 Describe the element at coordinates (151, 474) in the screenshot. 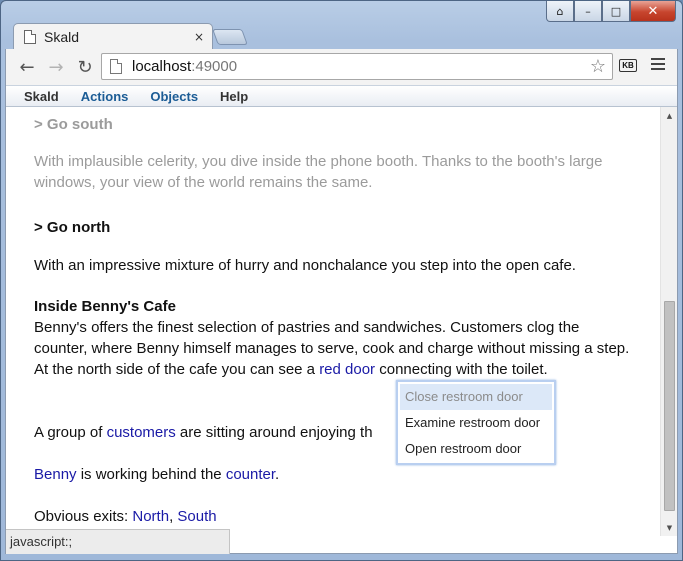

I see `benny-text: is working behind the` at that location.